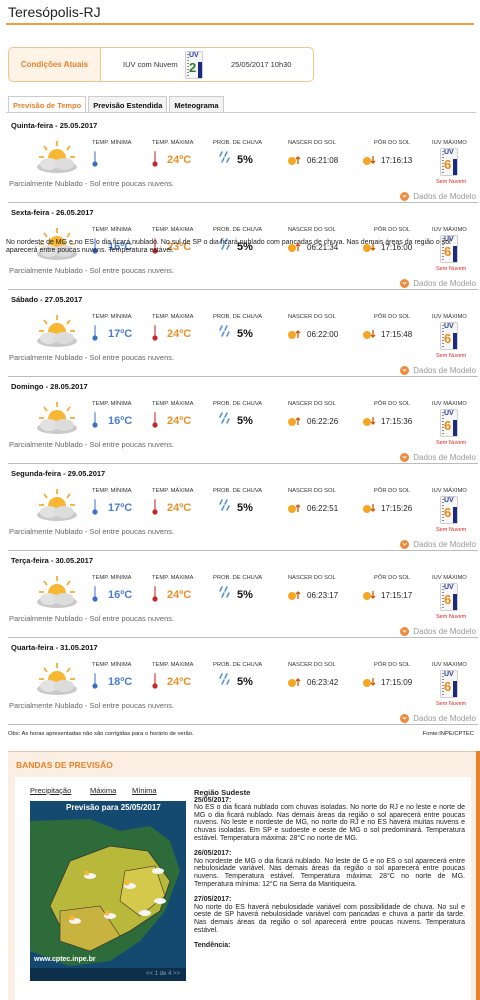  I want to click on day-title: Terça-feira - 30.05.2017, so click(52, 560).